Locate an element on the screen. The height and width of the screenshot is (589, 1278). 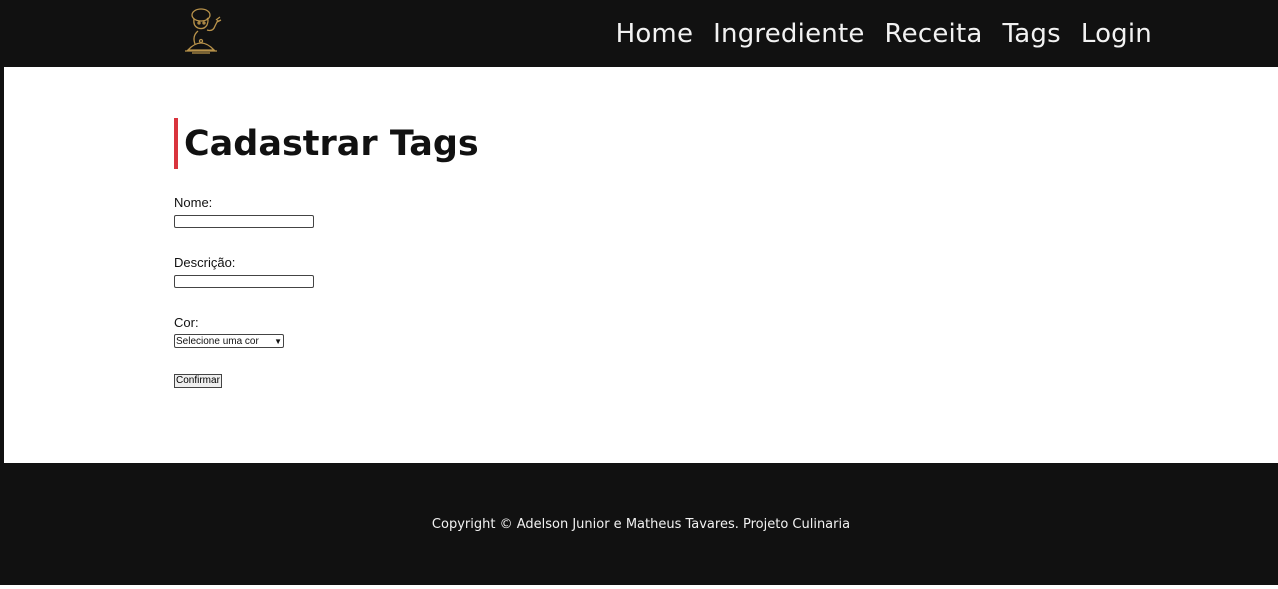
chef-logo-icon is located at coordinates (202, 33).